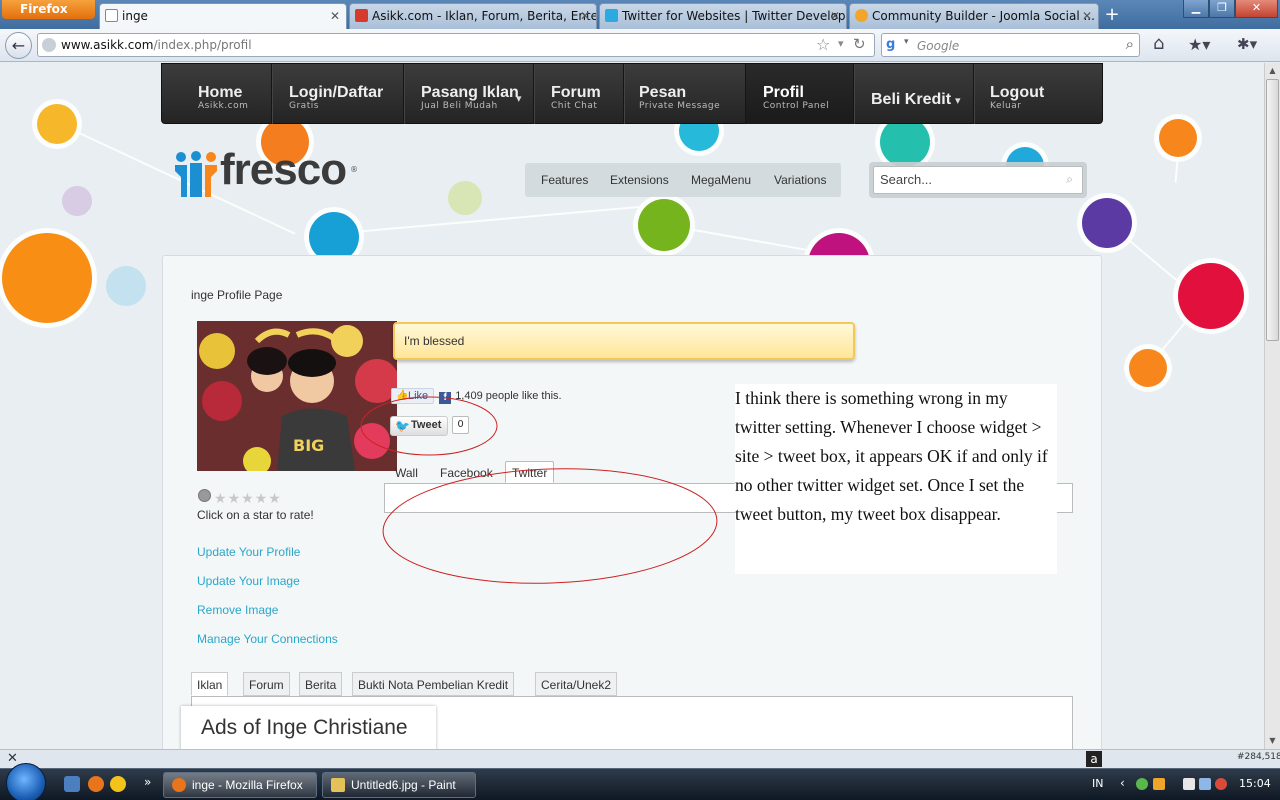 The width and height of the screenshot is (1280, 800). I want to click on menu-subtitle: Asikk.com, so click(223, 106).